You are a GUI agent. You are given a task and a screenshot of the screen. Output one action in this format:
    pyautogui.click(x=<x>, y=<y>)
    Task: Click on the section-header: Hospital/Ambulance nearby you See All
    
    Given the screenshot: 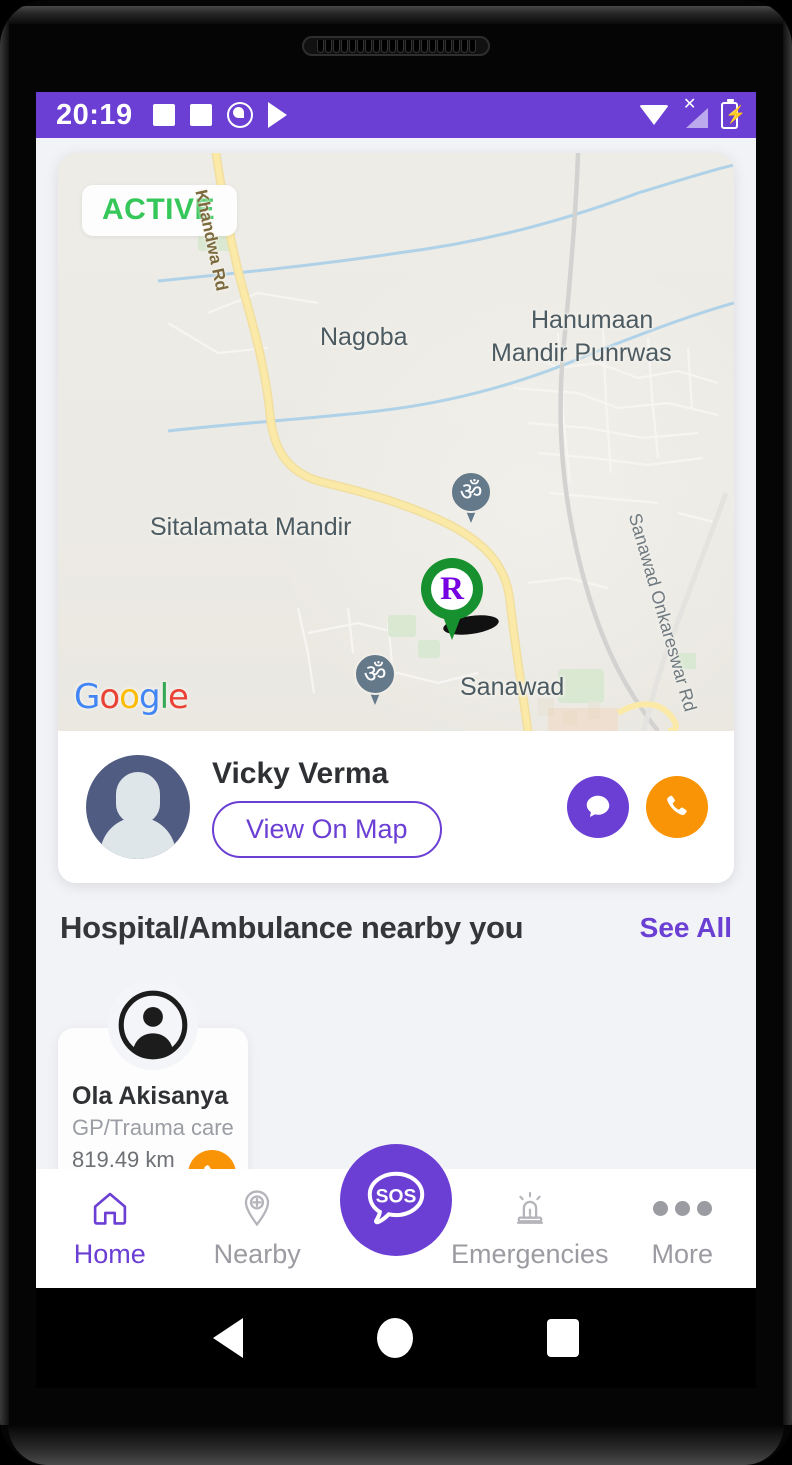 What is the action you would take?
    pyautogui.click(x=396, y=928)
    